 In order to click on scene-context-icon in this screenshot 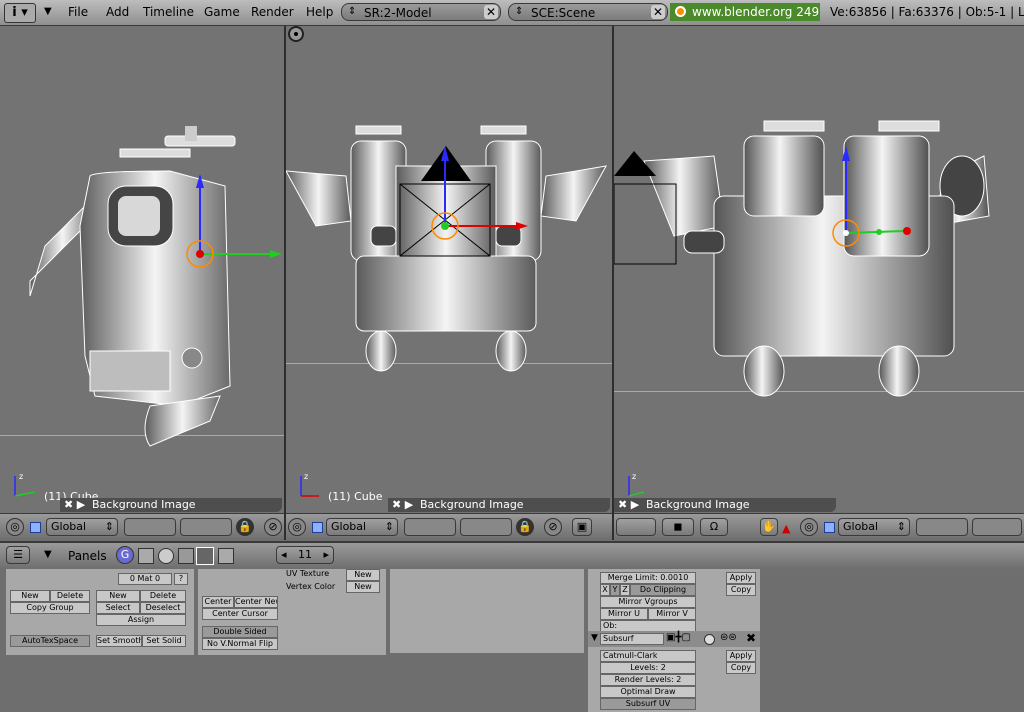, I will do `click(226, 556)`.